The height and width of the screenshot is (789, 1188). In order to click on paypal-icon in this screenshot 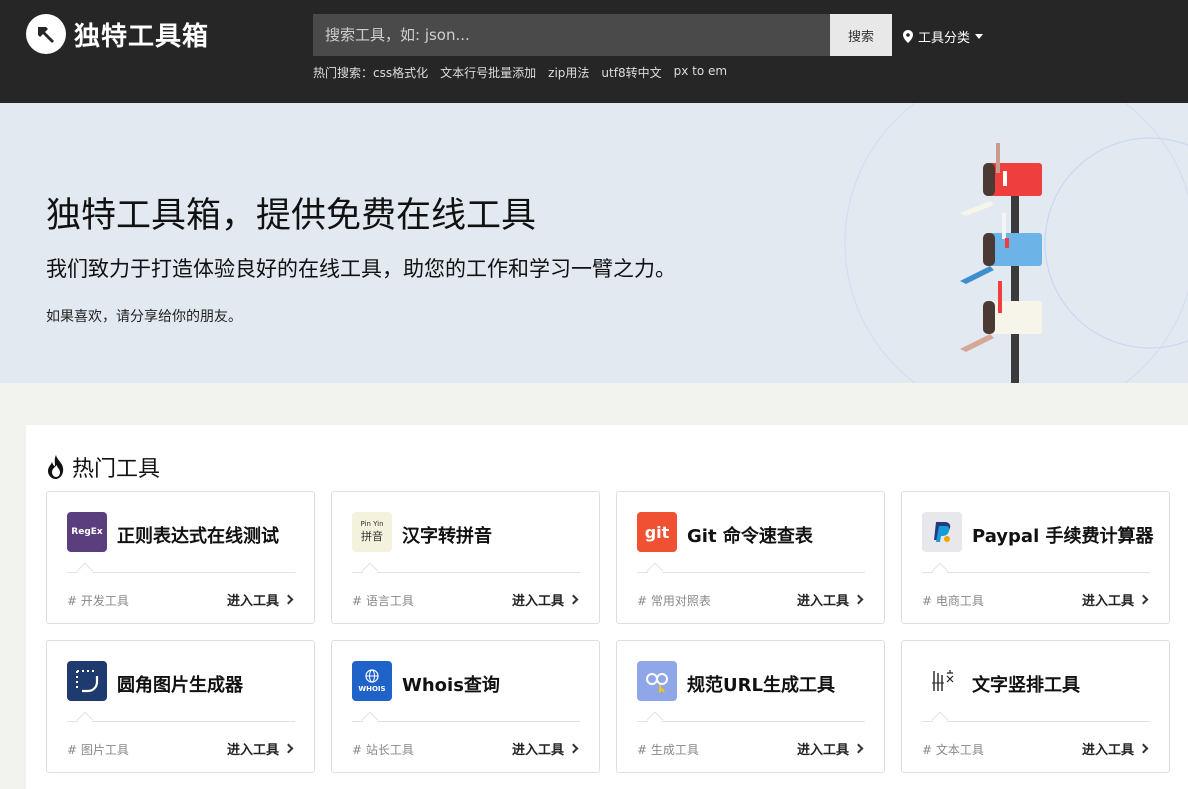, I will do `click(942, 532)`.